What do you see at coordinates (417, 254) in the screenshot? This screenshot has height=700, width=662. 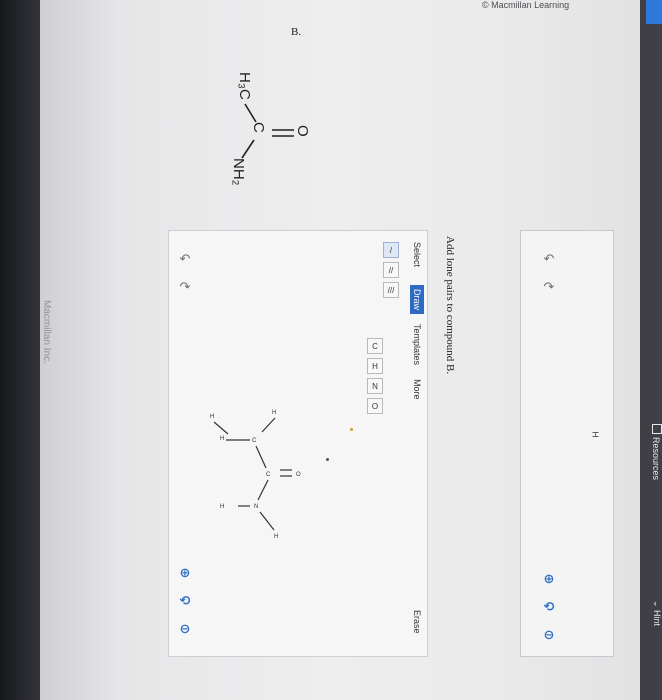 I see `tab-select: Select` at bounding box center [417, 254].